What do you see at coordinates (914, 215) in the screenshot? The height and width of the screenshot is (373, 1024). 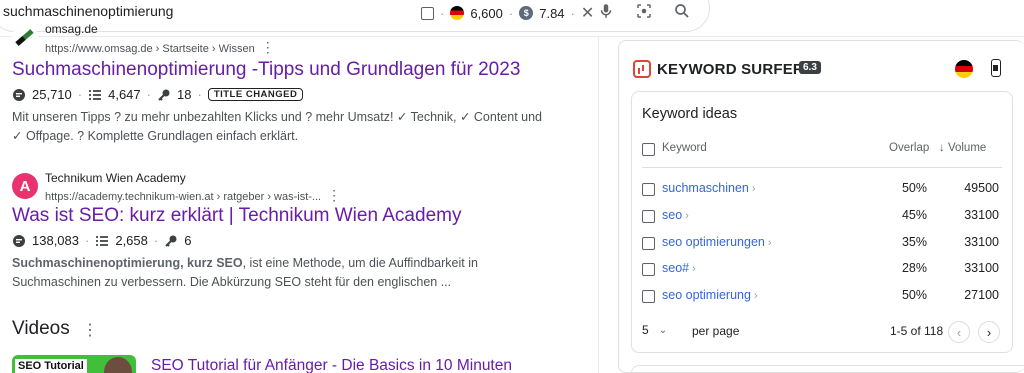 I see `overlap-value: 45%` at bounding box center [914, 215].